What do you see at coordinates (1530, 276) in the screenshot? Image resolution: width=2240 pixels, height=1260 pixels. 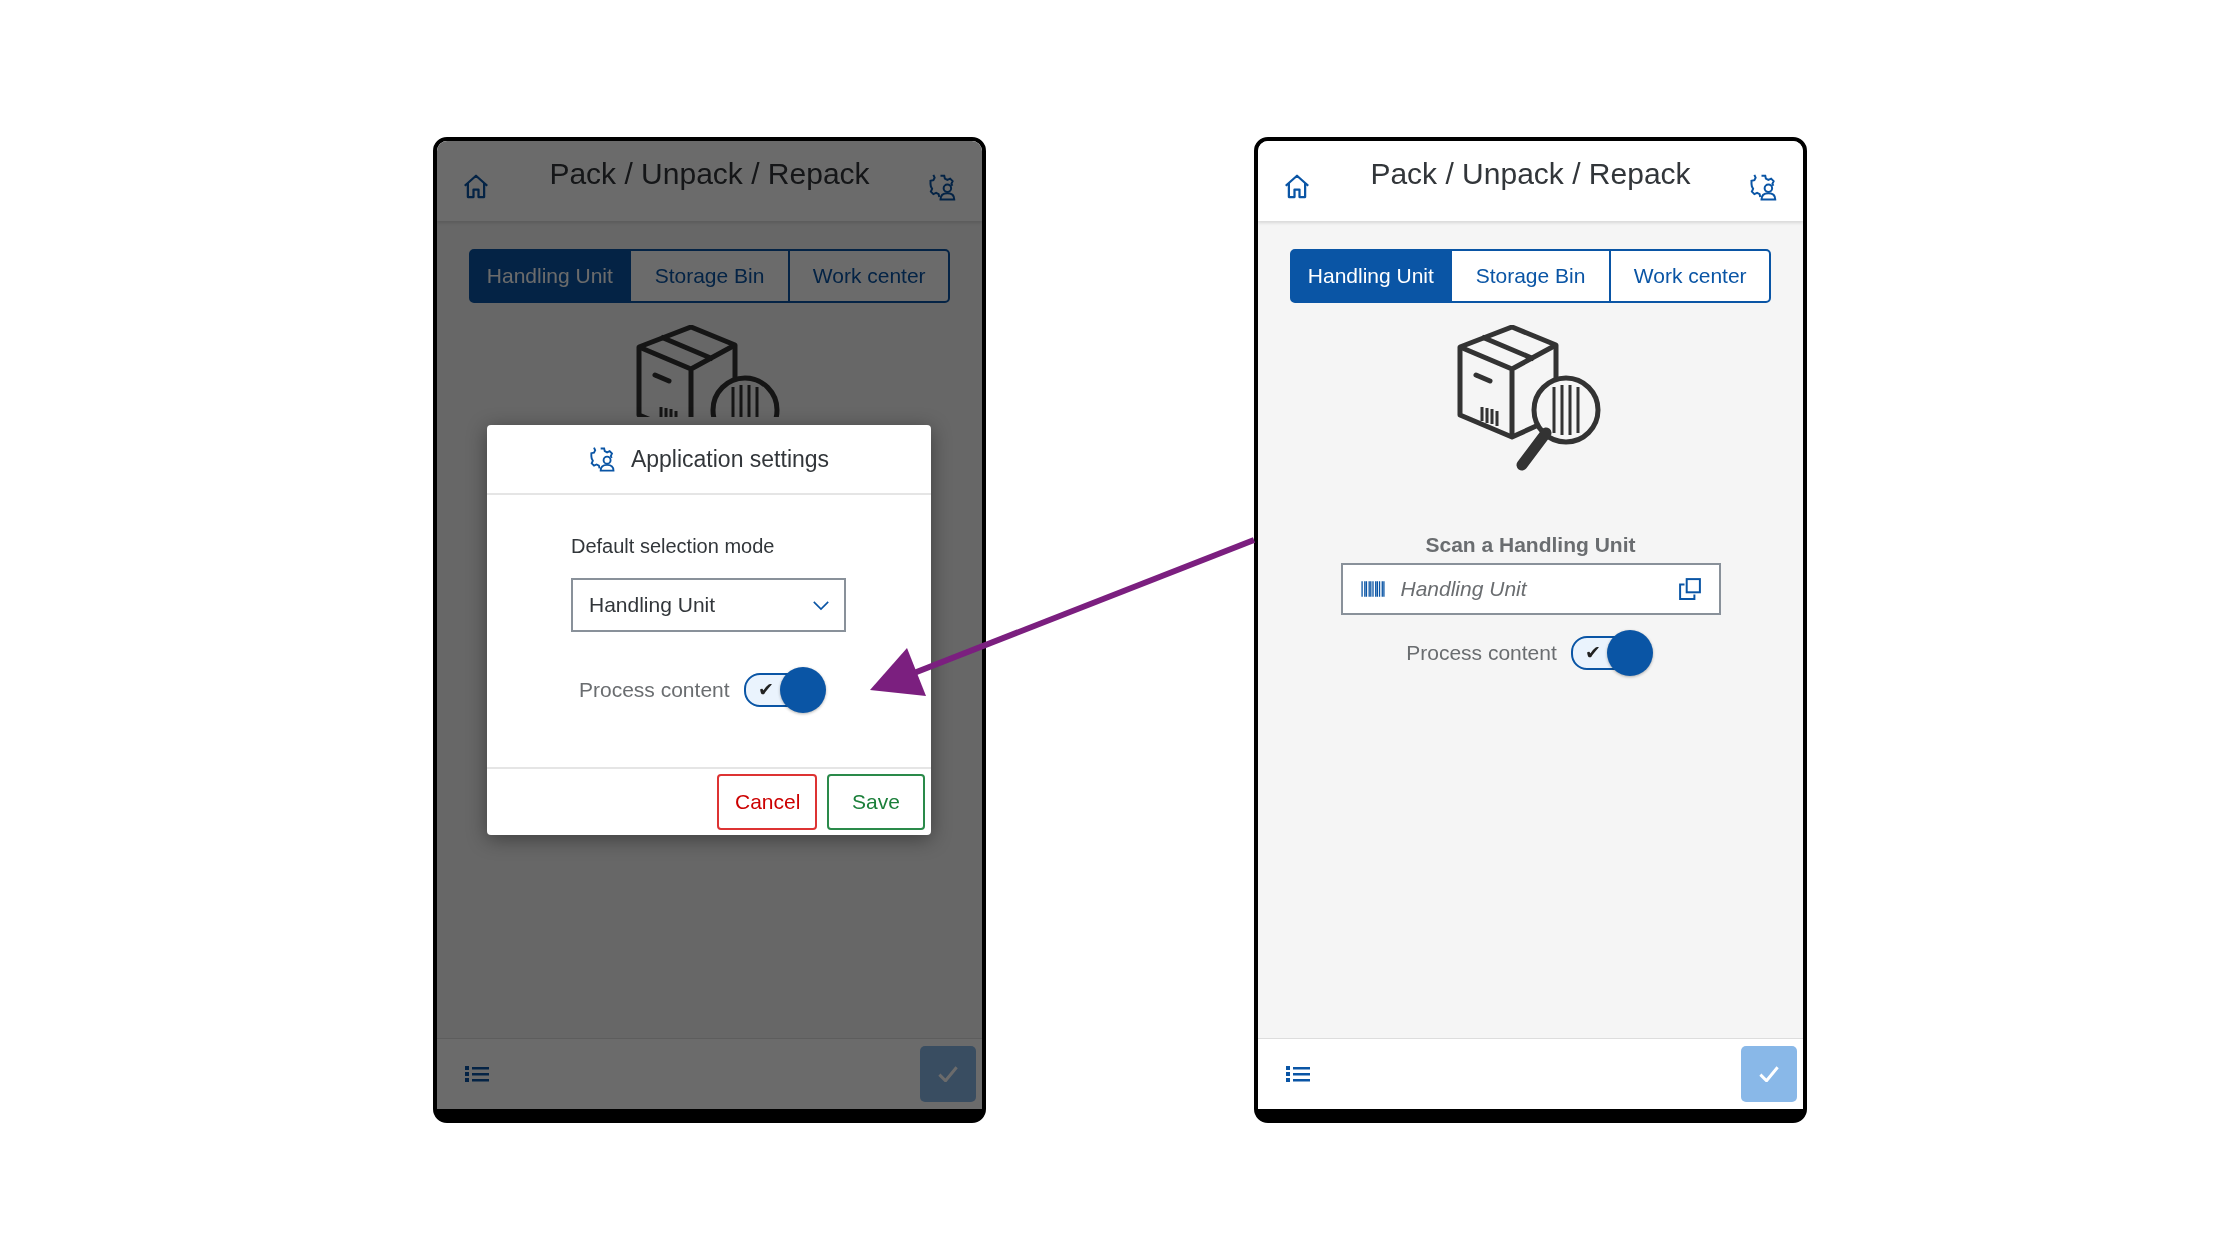 I see `segment-tab: Storage Bin` at bounding box center [1530, 276].